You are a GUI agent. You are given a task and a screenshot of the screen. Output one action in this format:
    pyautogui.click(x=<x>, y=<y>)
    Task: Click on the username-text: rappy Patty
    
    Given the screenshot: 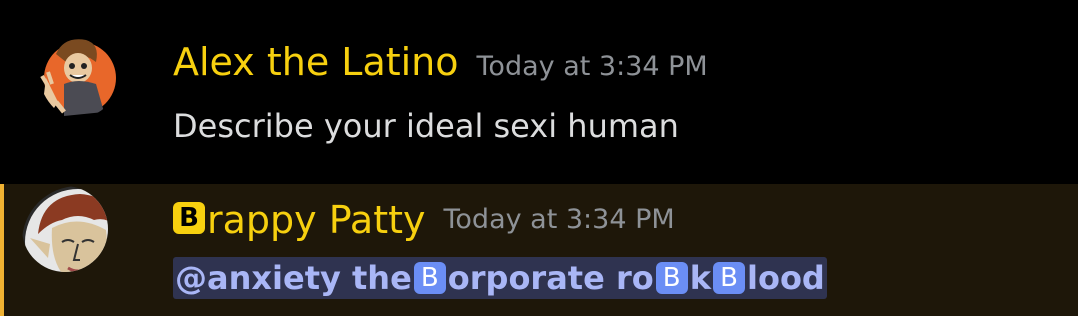 What is the action you would take?
    pyautogui.click(x=316, y=220)
    